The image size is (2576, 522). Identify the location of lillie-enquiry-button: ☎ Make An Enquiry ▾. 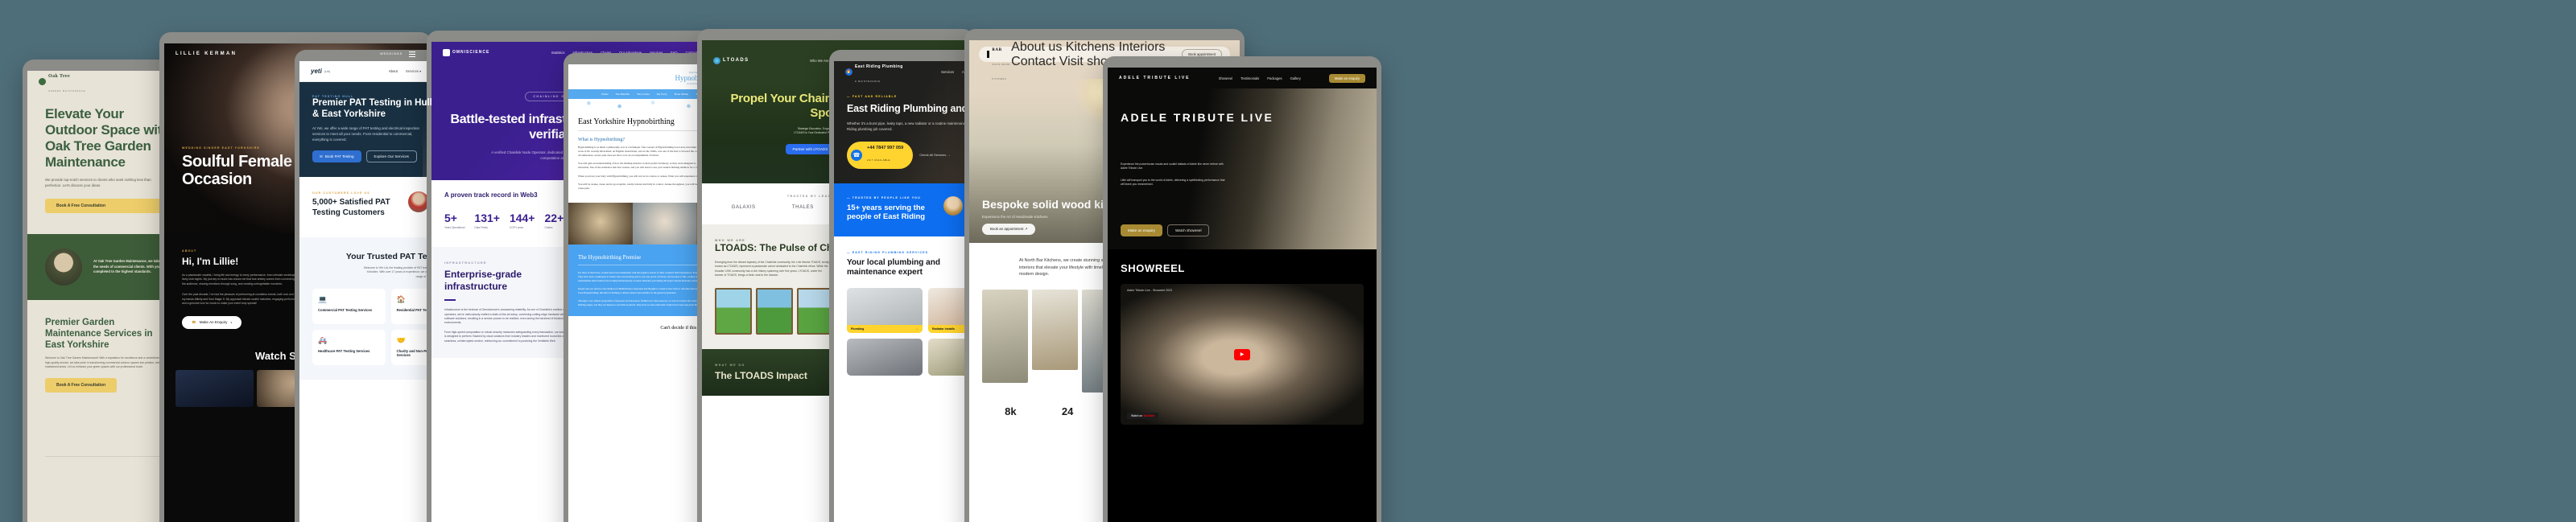
(212, 322).